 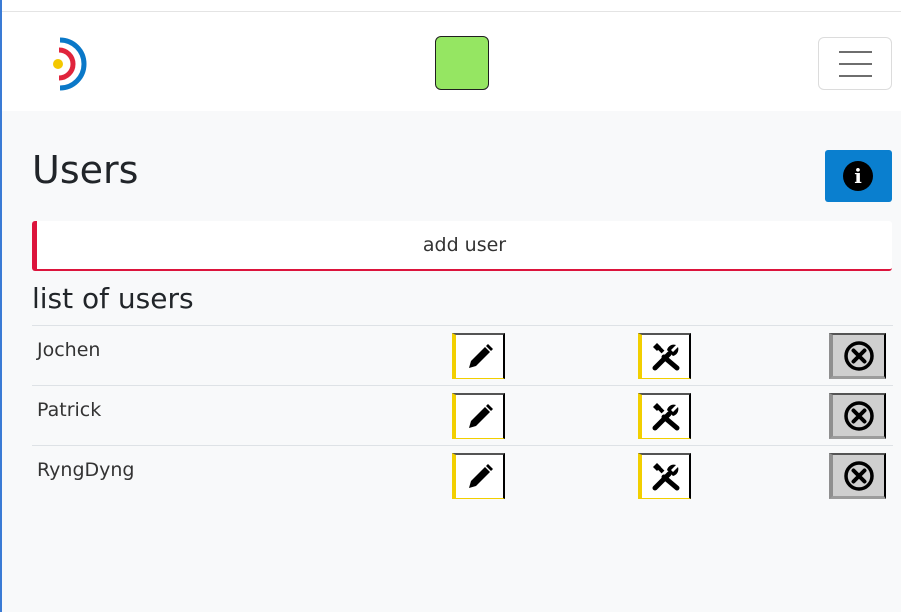 I want to click on table-row: Jochen, so click(x=462, y=355).